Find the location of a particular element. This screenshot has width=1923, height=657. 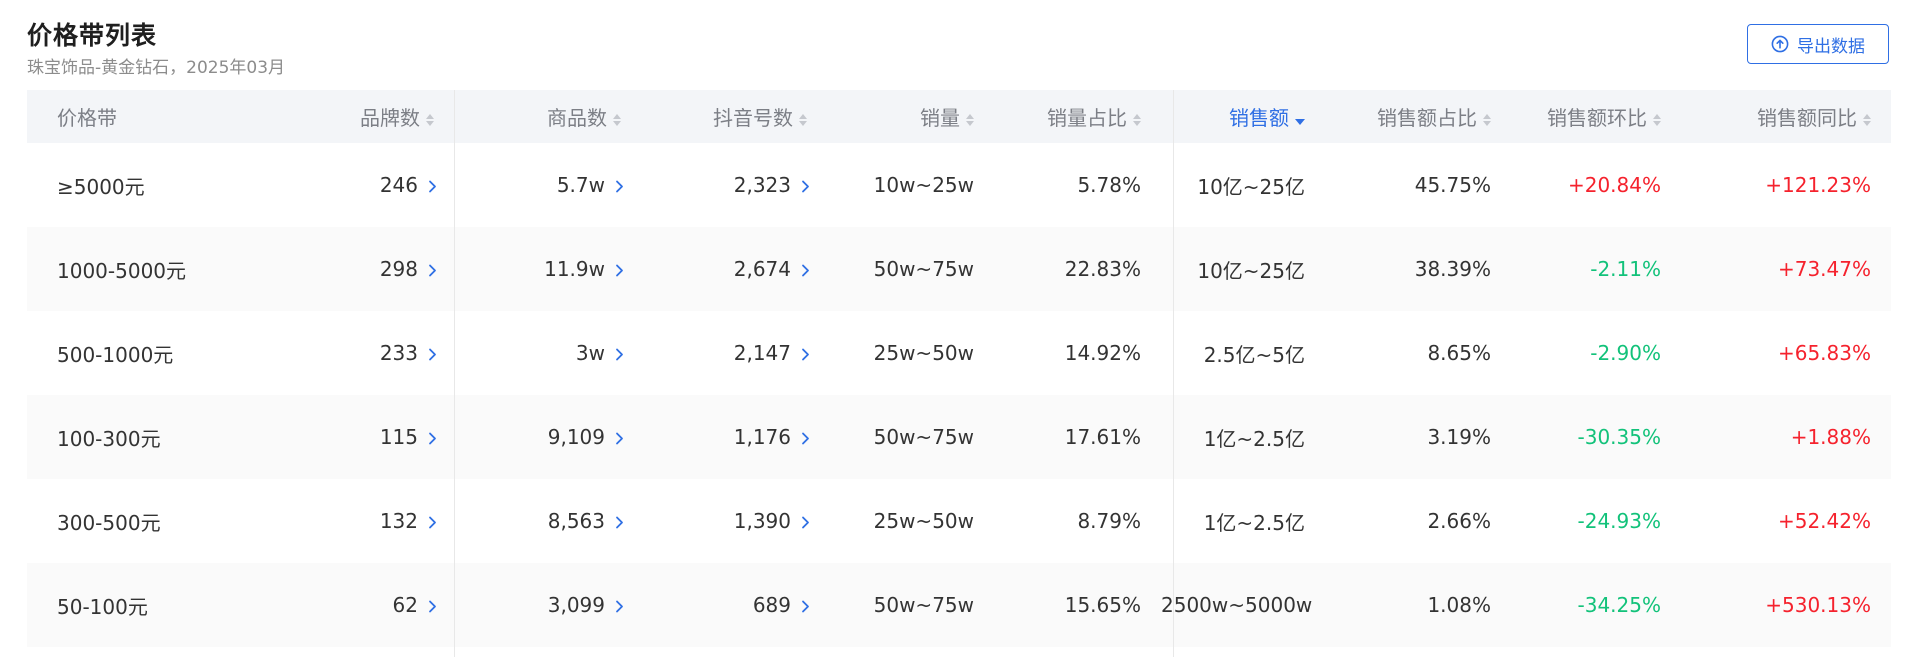

cell-brands: 298 is located at coordinates (320, 269).